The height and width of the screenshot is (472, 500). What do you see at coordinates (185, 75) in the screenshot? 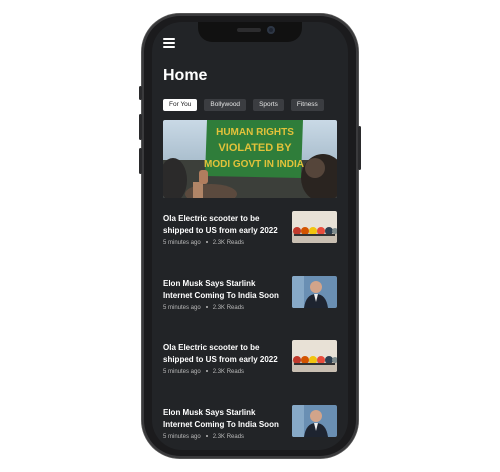
I see `page-title: Home` at bounding box center [185, 75].